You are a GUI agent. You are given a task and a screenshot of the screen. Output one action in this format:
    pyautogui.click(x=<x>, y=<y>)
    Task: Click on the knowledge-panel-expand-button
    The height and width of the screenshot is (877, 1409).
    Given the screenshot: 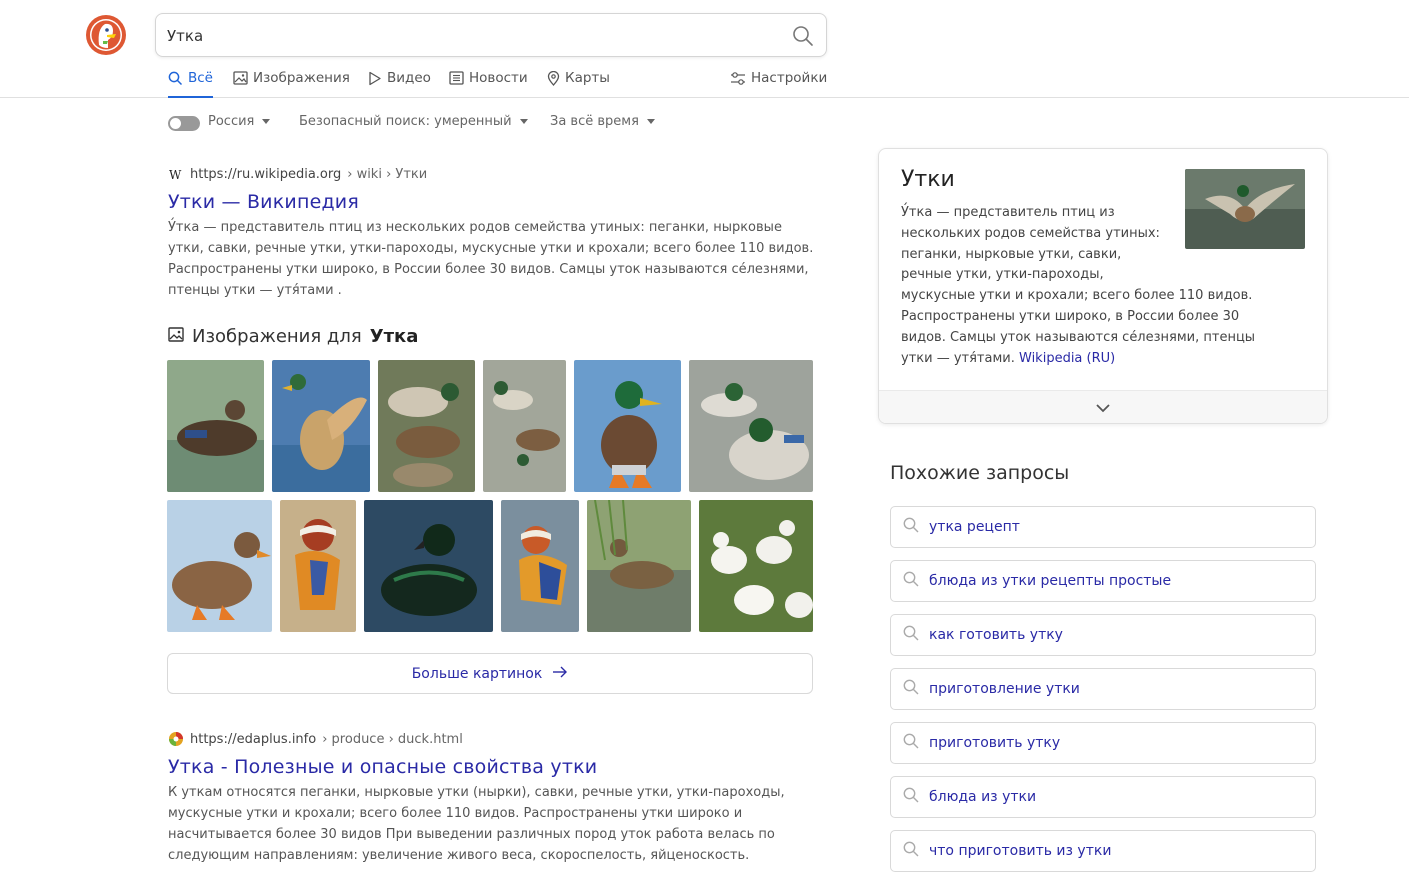 What is the action you would take?
    pyautogui.click(x=1103, y=406)
    